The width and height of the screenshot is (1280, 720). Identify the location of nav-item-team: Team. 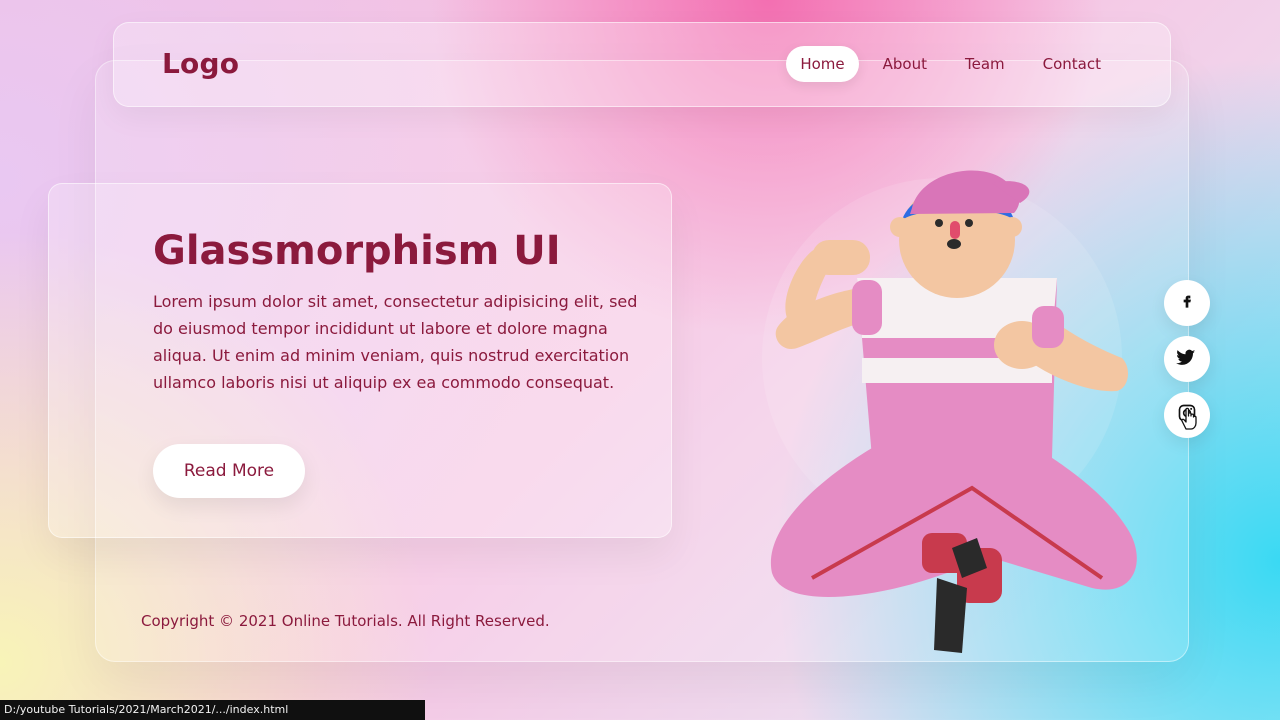
(985, 64).